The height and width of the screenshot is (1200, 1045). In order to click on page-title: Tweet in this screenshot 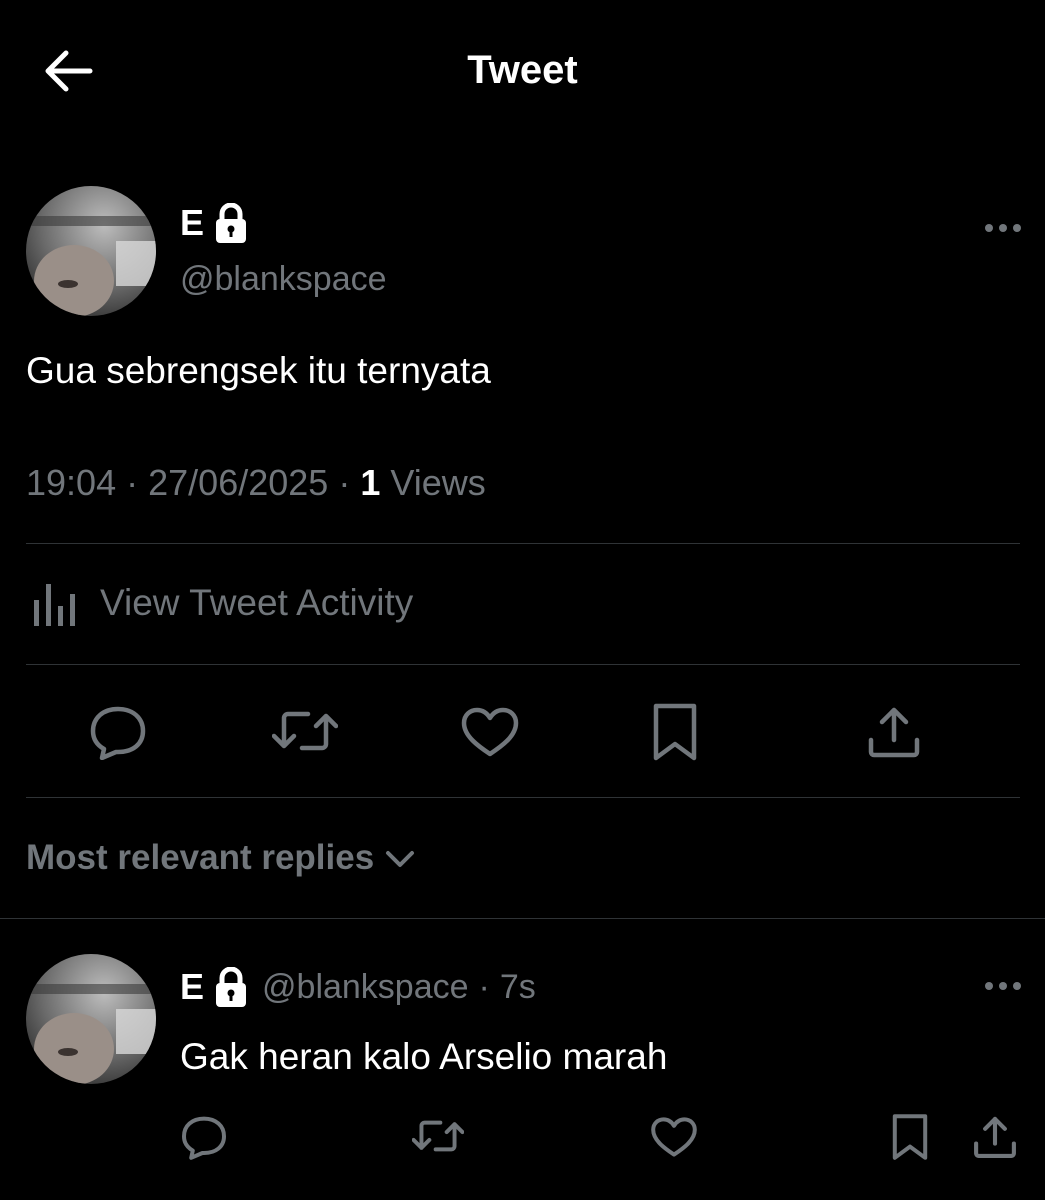, I will do `click(522, 70)`.